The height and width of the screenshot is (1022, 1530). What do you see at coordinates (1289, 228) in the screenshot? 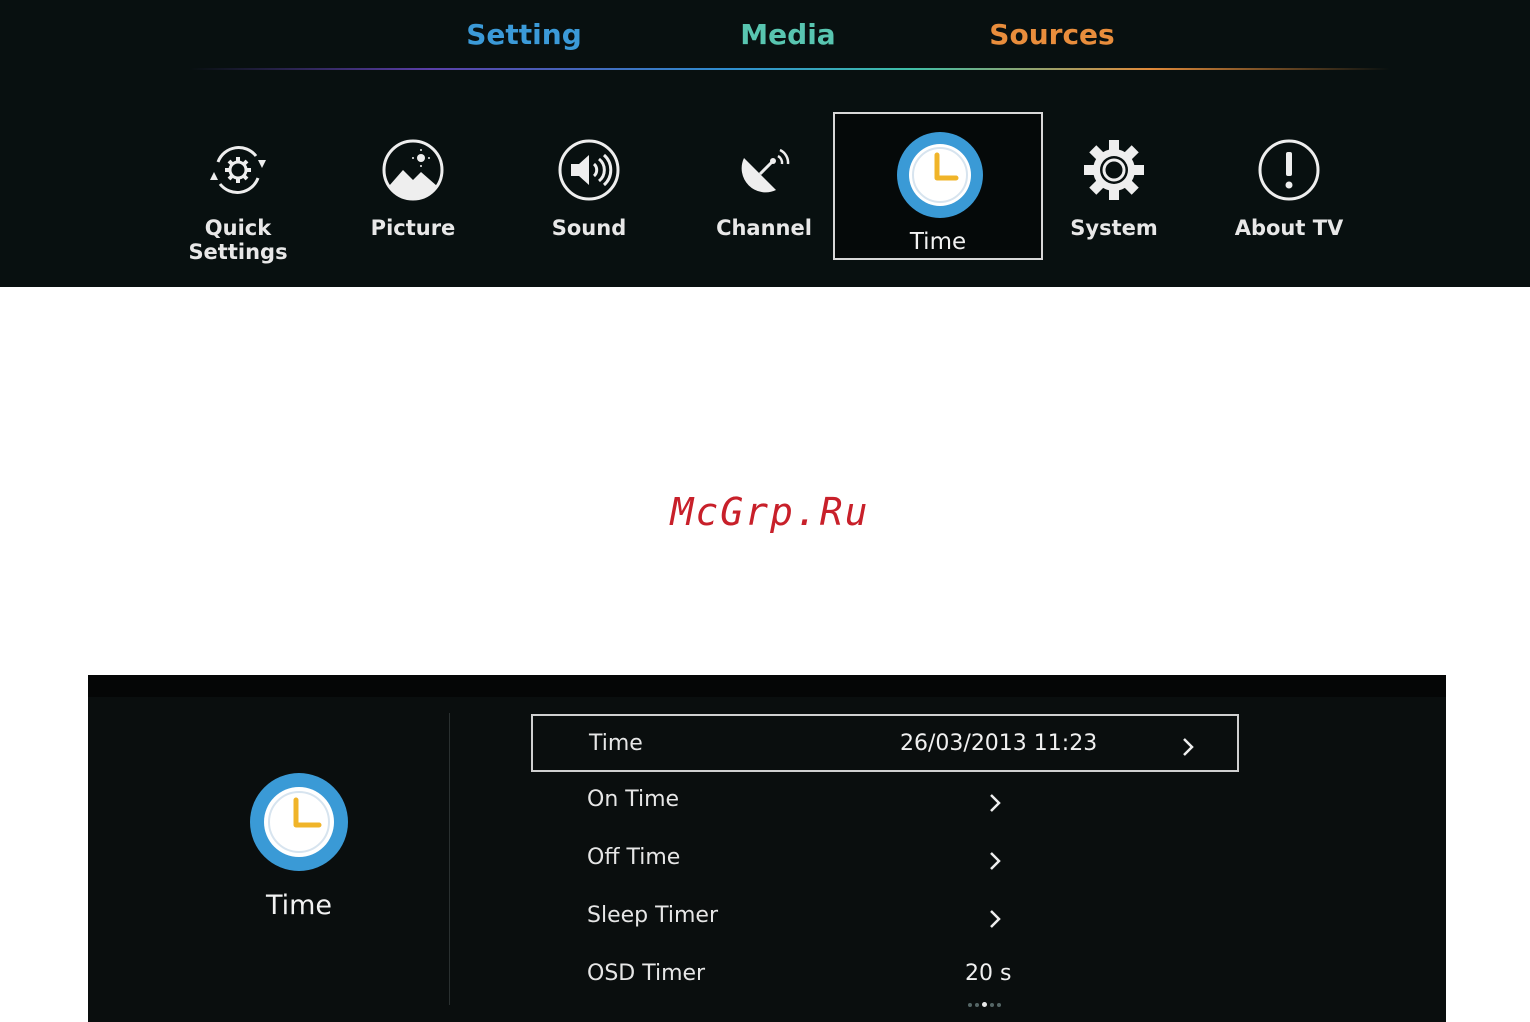
I see `menu-item-label: About TV` at bounding box center [1289, 228].